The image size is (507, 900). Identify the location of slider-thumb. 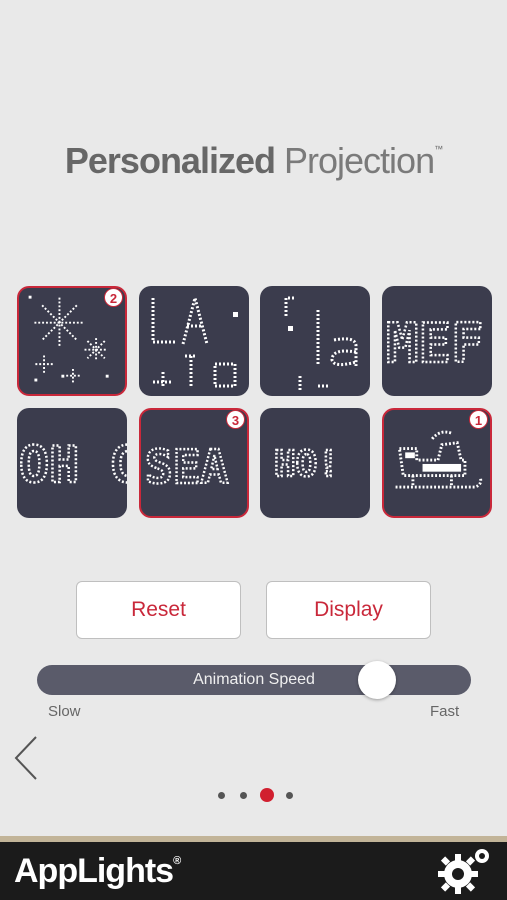
(377, 680).